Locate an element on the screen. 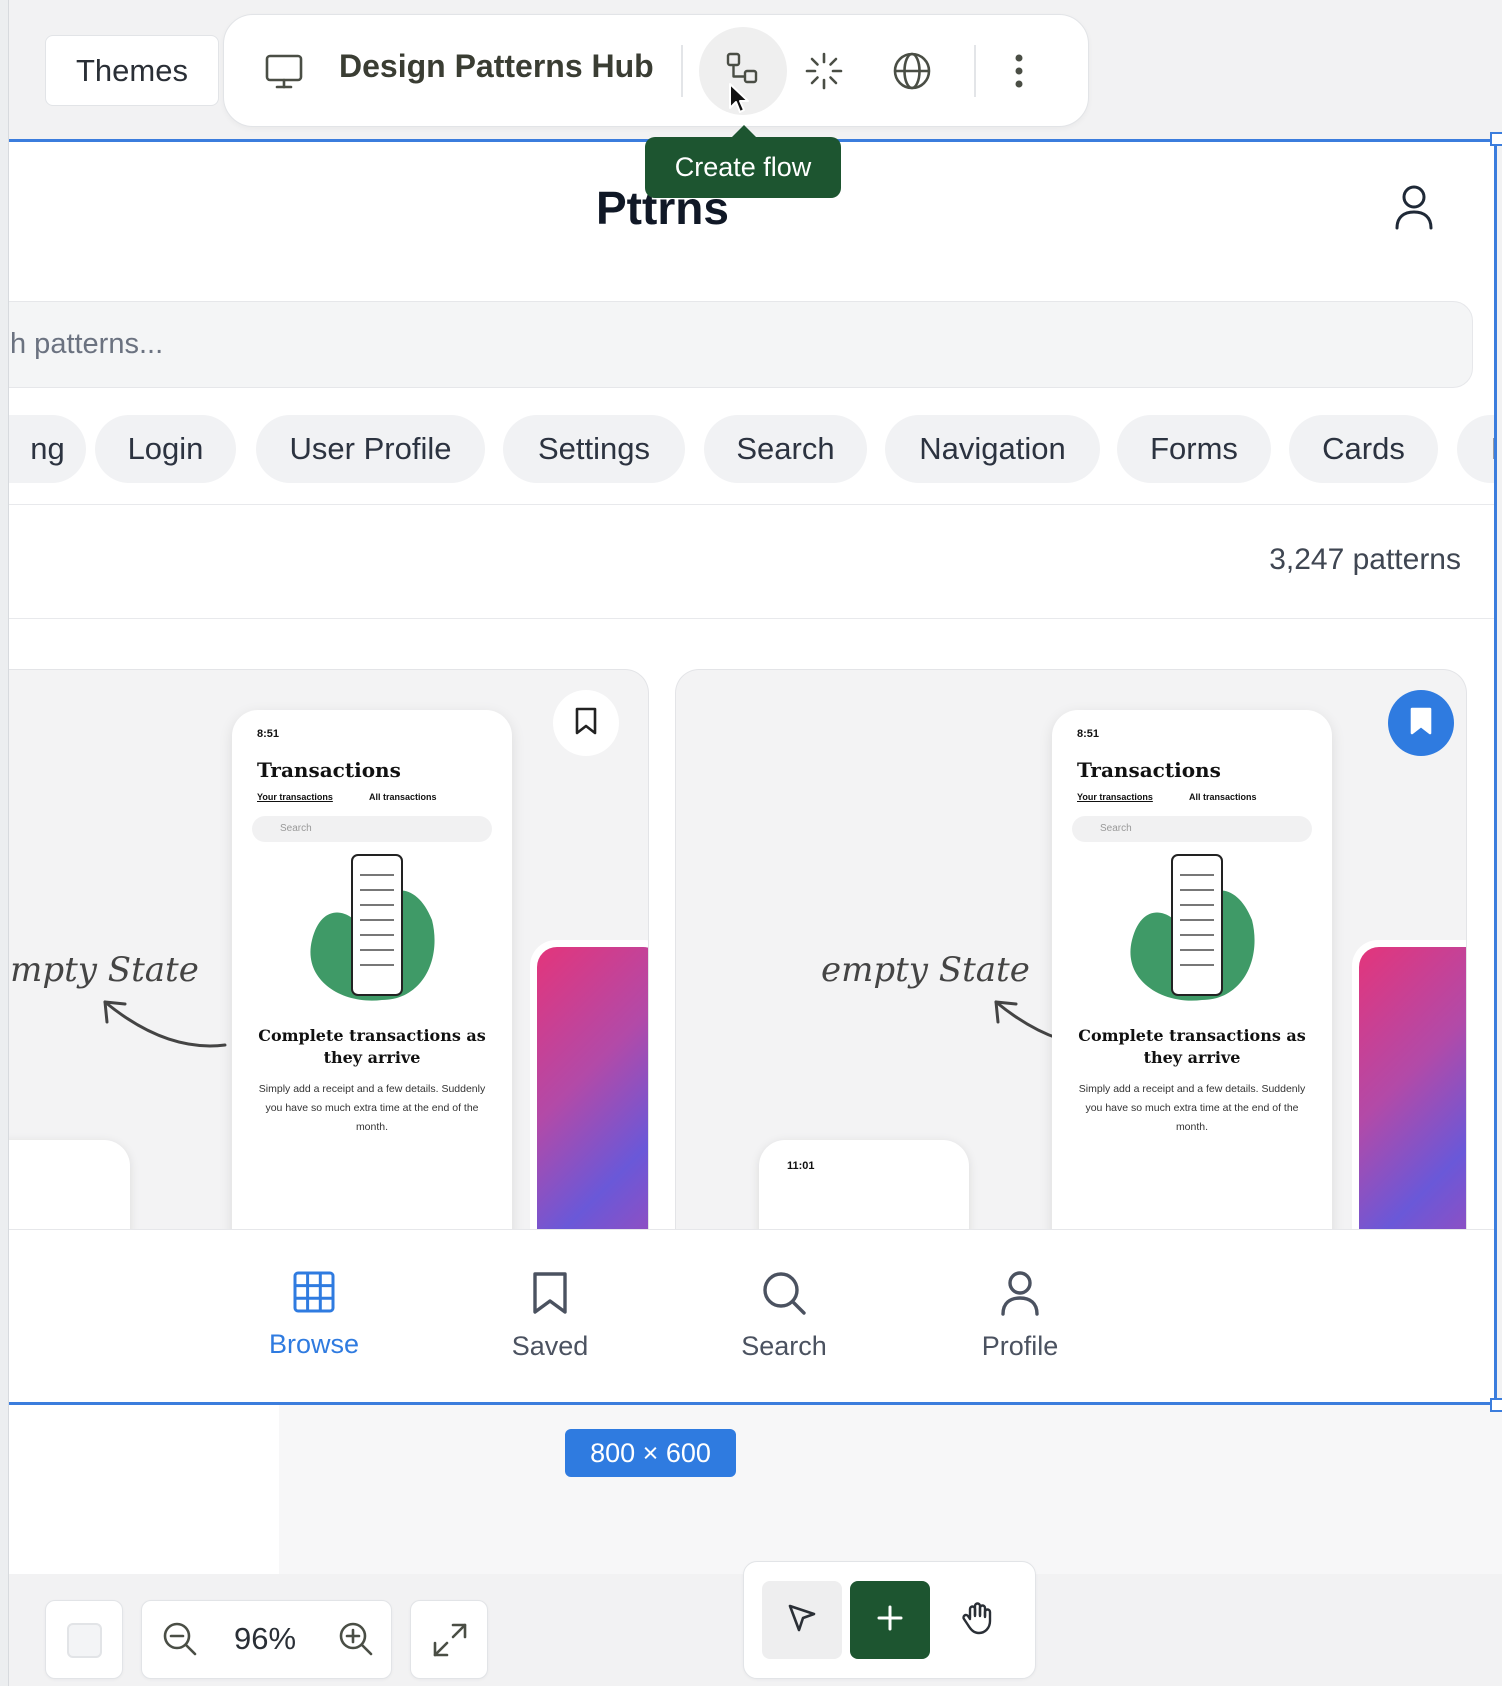 Image resolution: width=1502 pixels, height=1686 pixels. search-icon is located at coordinates (784, 1296).